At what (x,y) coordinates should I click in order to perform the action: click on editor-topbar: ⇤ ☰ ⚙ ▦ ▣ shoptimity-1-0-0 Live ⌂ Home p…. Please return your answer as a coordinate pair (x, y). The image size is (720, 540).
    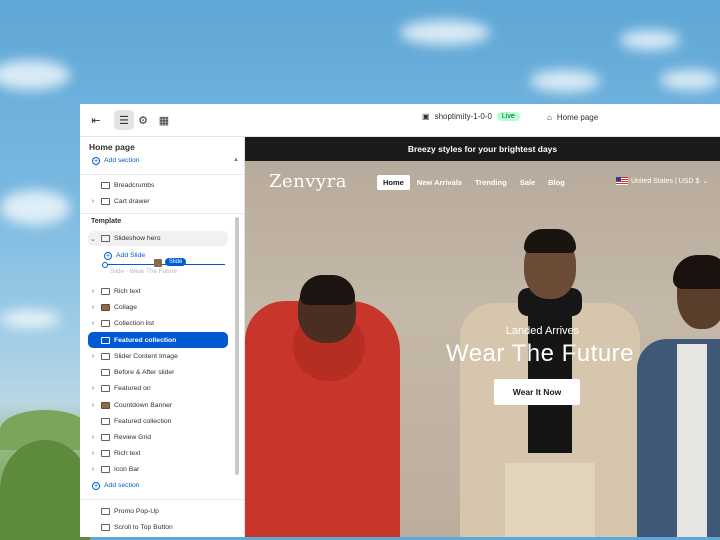
    Looking at the image, I should click on (400, 120).